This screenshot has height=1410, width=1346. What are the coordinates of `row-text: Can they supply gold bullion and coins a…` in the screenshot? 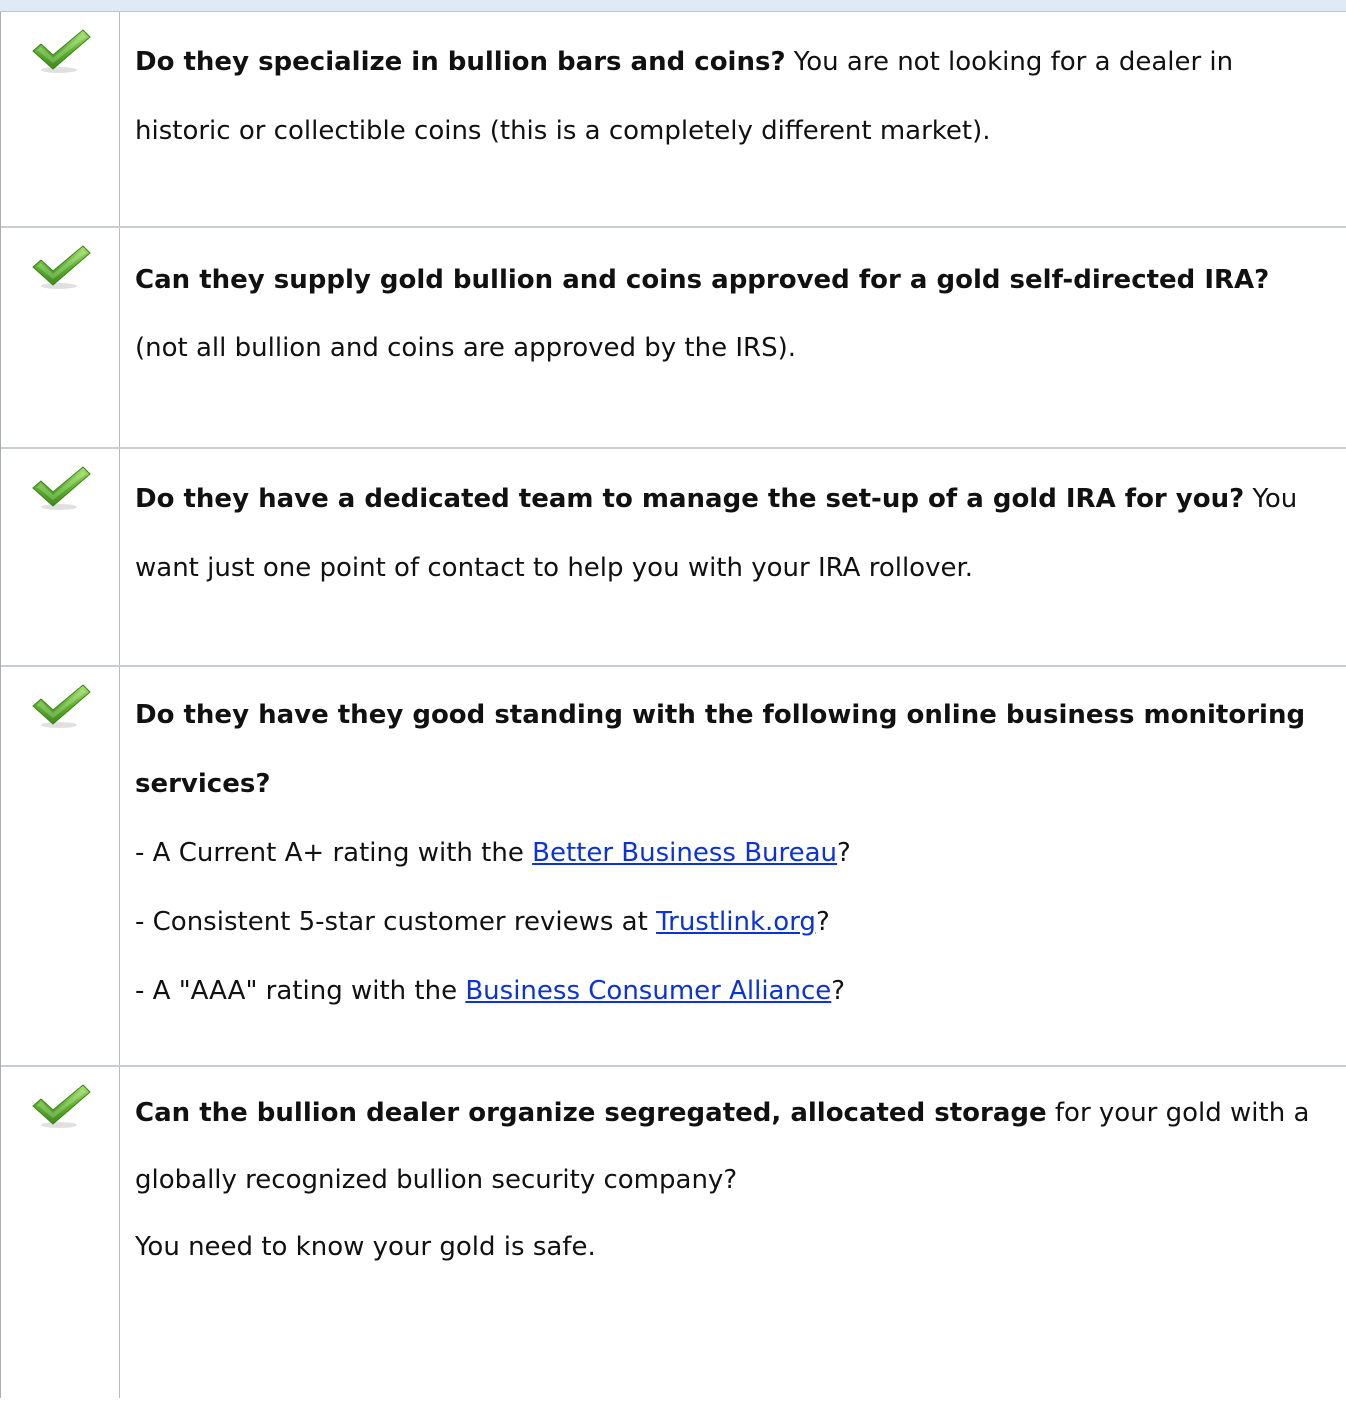 It's located at (733, 337).